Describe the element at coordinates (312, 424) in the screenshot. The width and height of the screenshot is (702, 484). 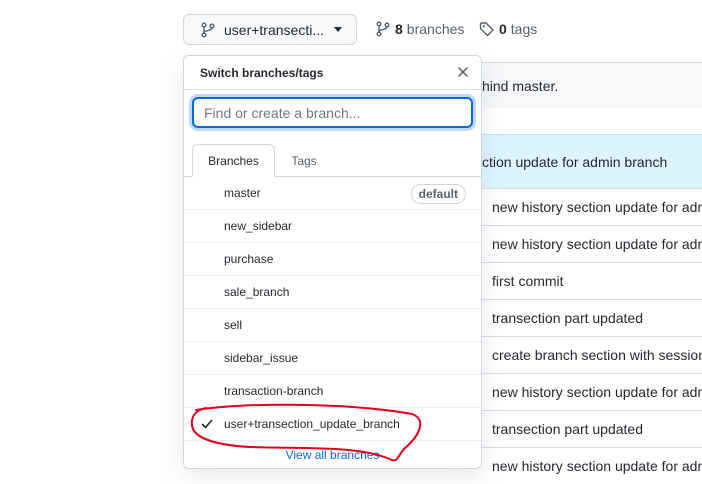
I see `branch-name: user+transection_update_branch` at that location.